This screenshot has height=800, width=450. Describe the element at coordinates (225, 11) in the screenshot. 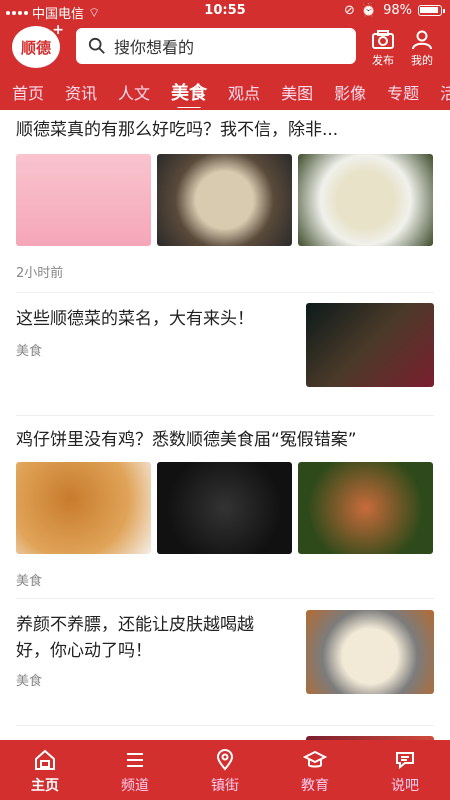

I see `status-bar: 中国电信 ⌔ 10:55 ⊘ ⏰ 98%` at that location.